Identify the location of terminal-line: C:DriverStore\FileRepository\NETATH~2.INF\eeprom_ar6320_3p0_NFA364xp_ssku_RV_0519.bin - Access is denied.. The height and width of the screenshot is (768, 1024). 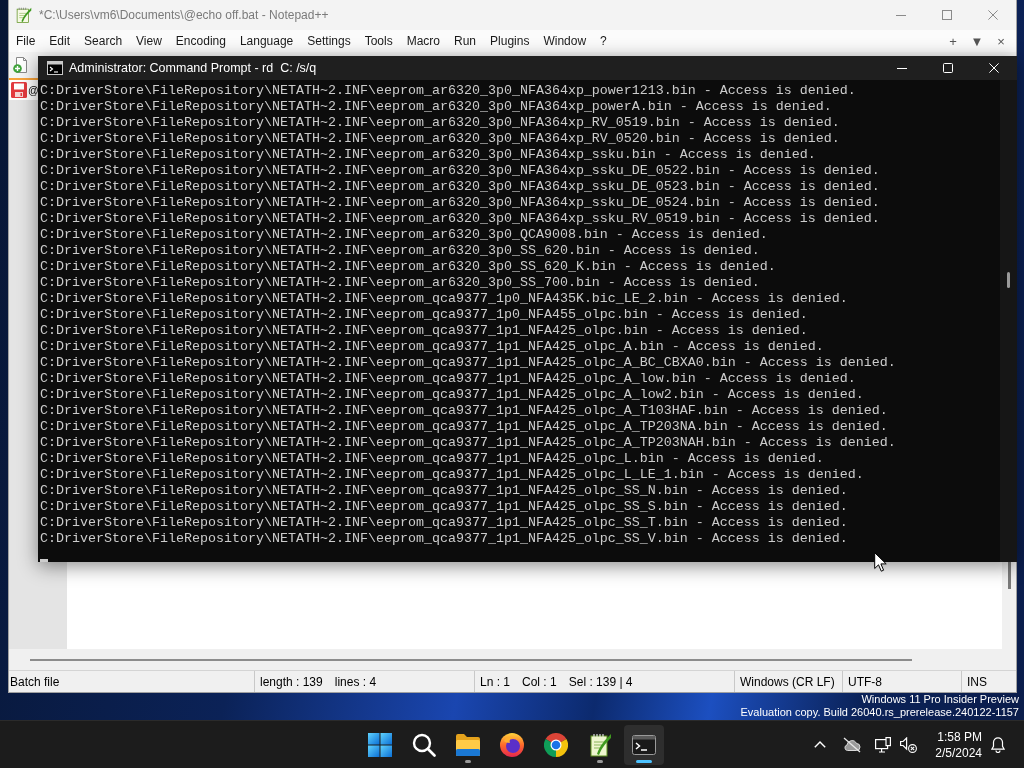
(460, 219).